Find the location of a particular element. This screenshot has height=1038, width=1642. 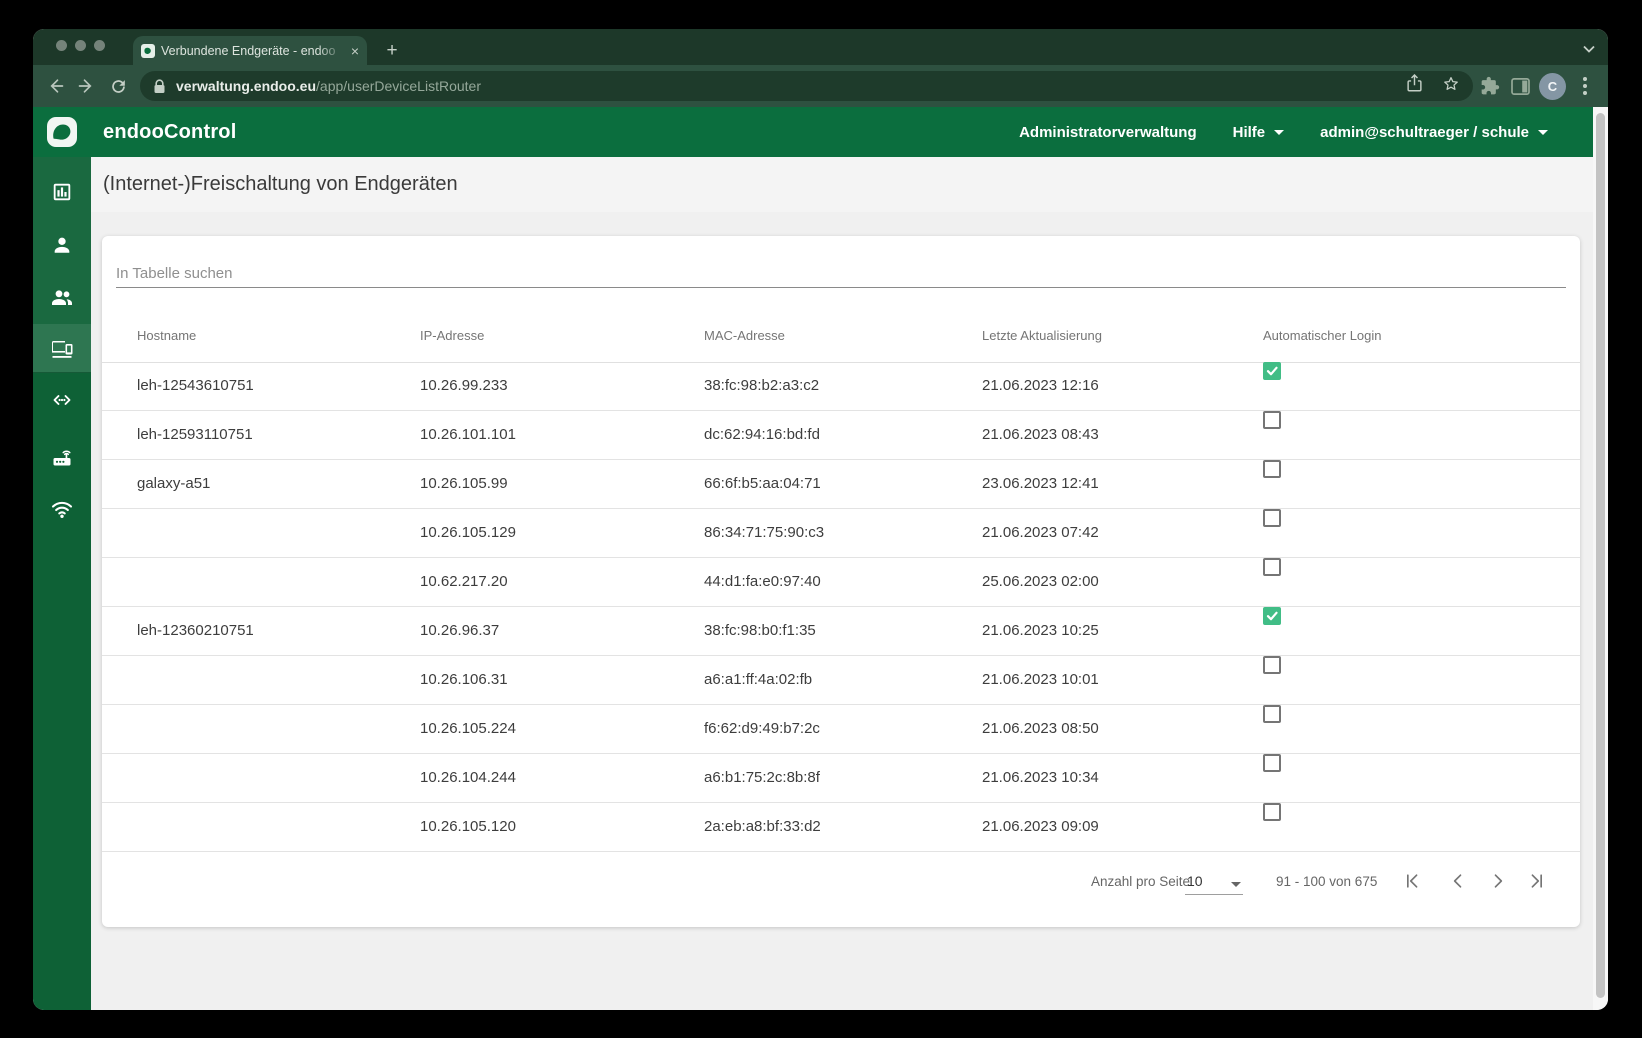

sidebar-item-devices is located at coordinates (62, 348).